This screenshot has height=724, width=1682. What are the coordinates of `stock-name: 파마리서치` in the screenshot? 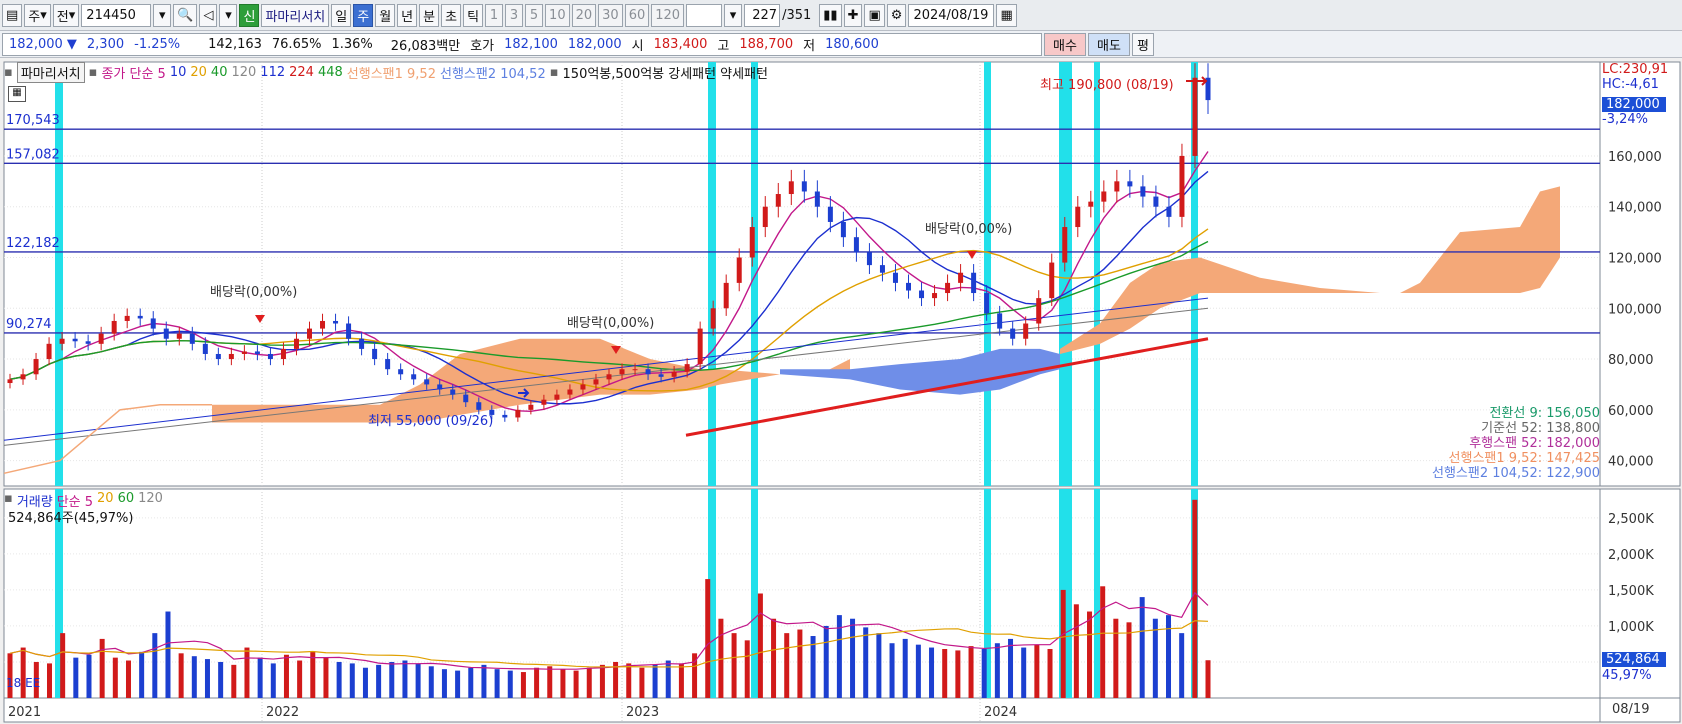 It's located at (295, 15).